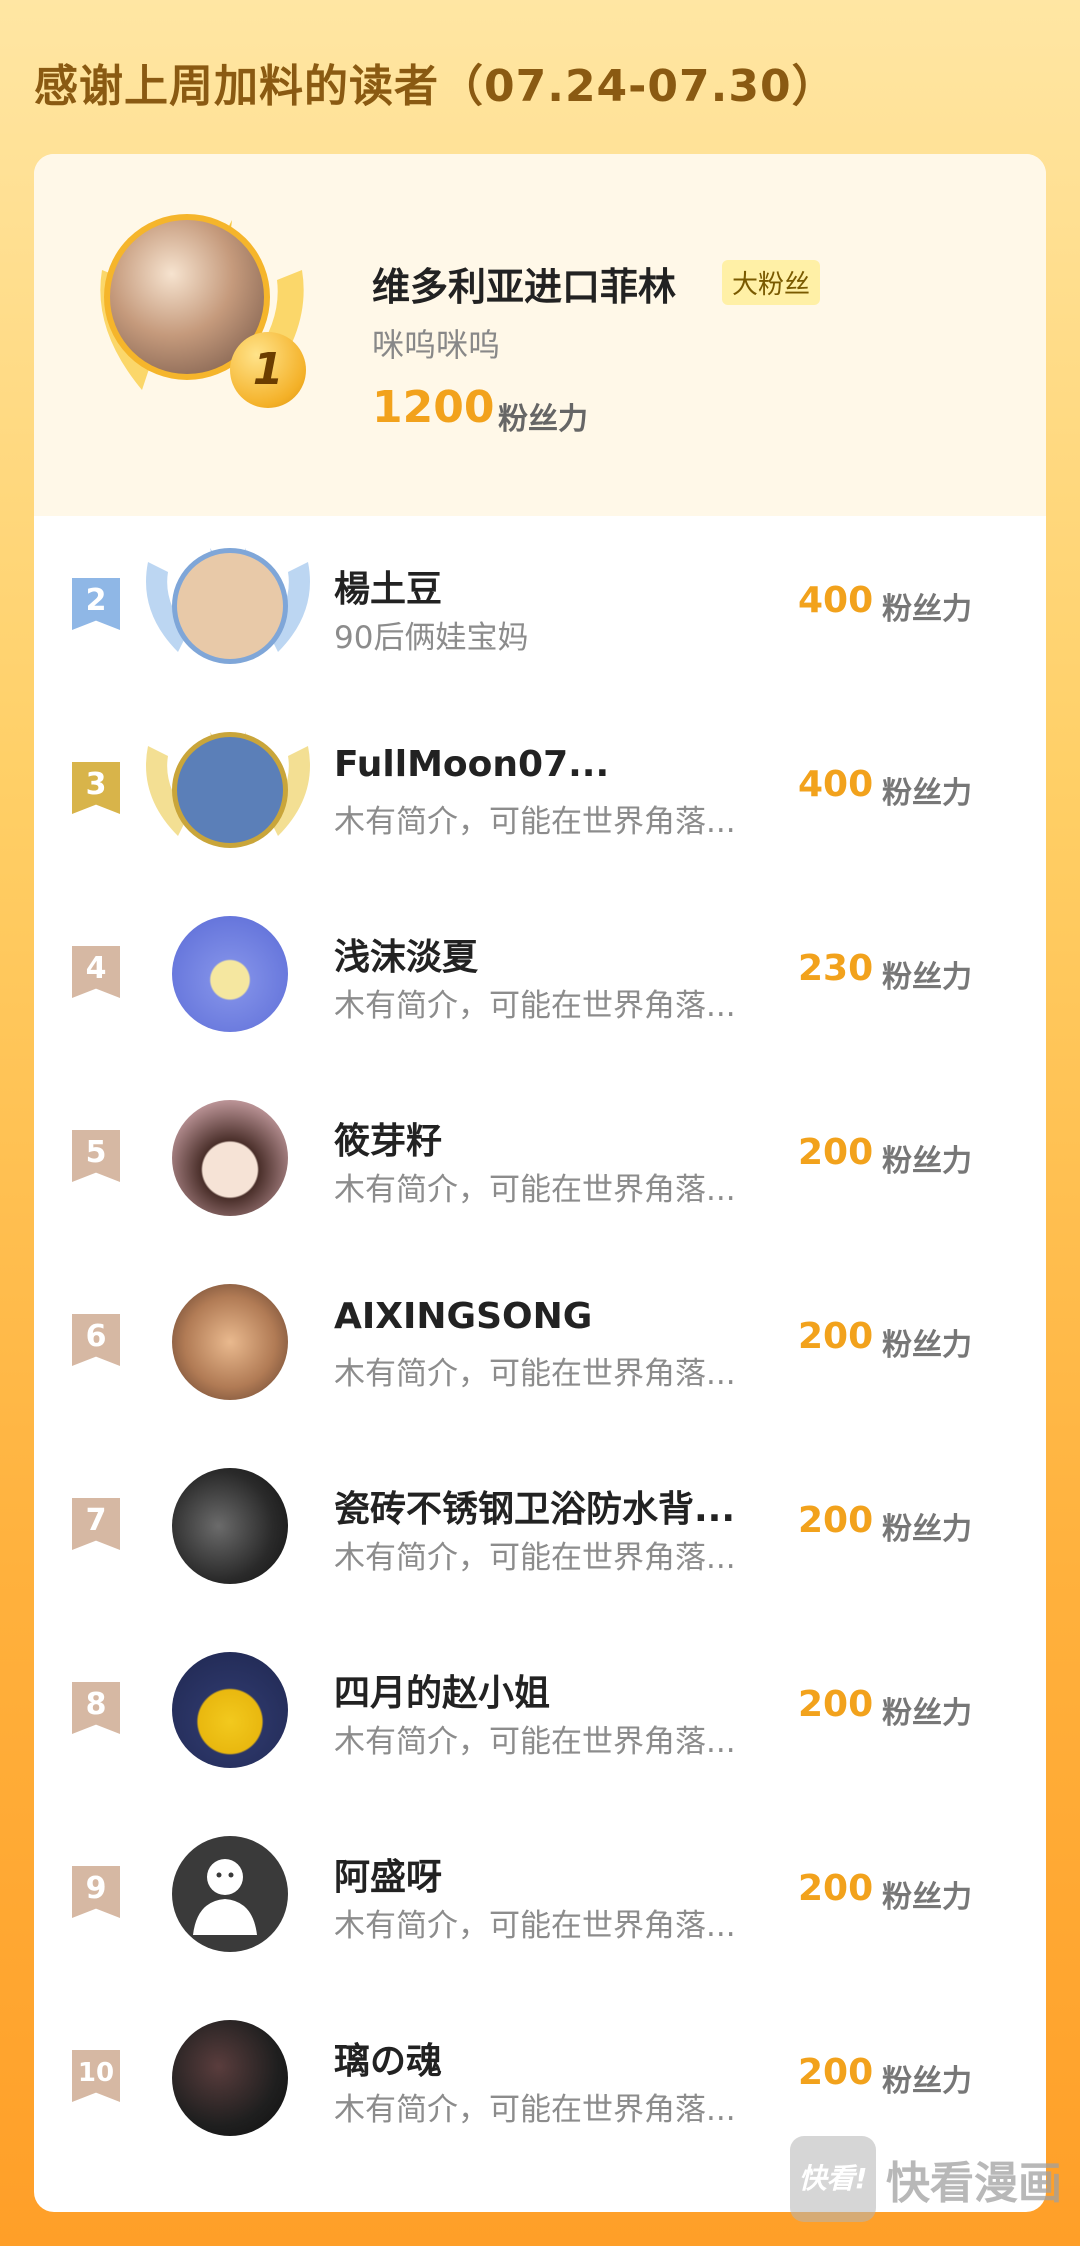  I want to click on list-item: 2 楊土豆 90后俩娃宝妈 400 粉丝力, so click(540, 608).